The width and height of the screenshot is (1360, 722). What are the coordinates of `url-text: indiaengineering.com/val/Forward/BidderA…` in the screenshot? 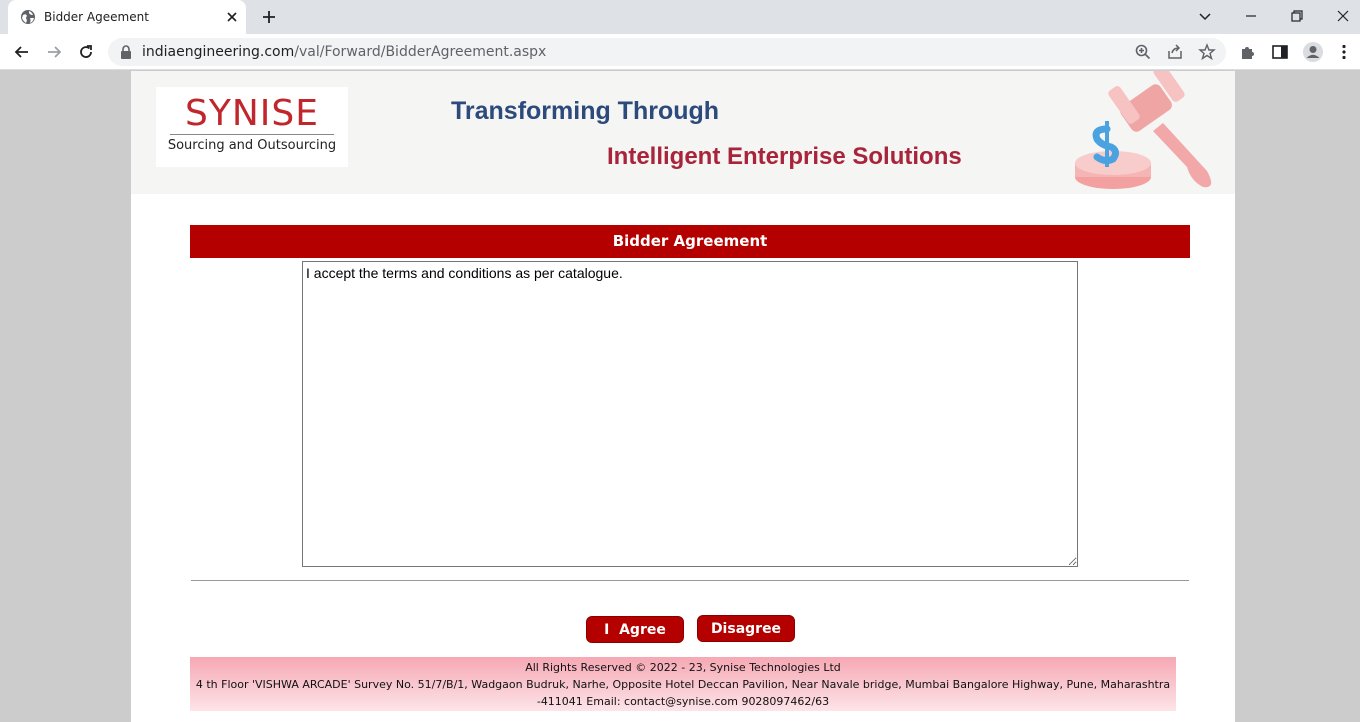 It's located at (344, 52).